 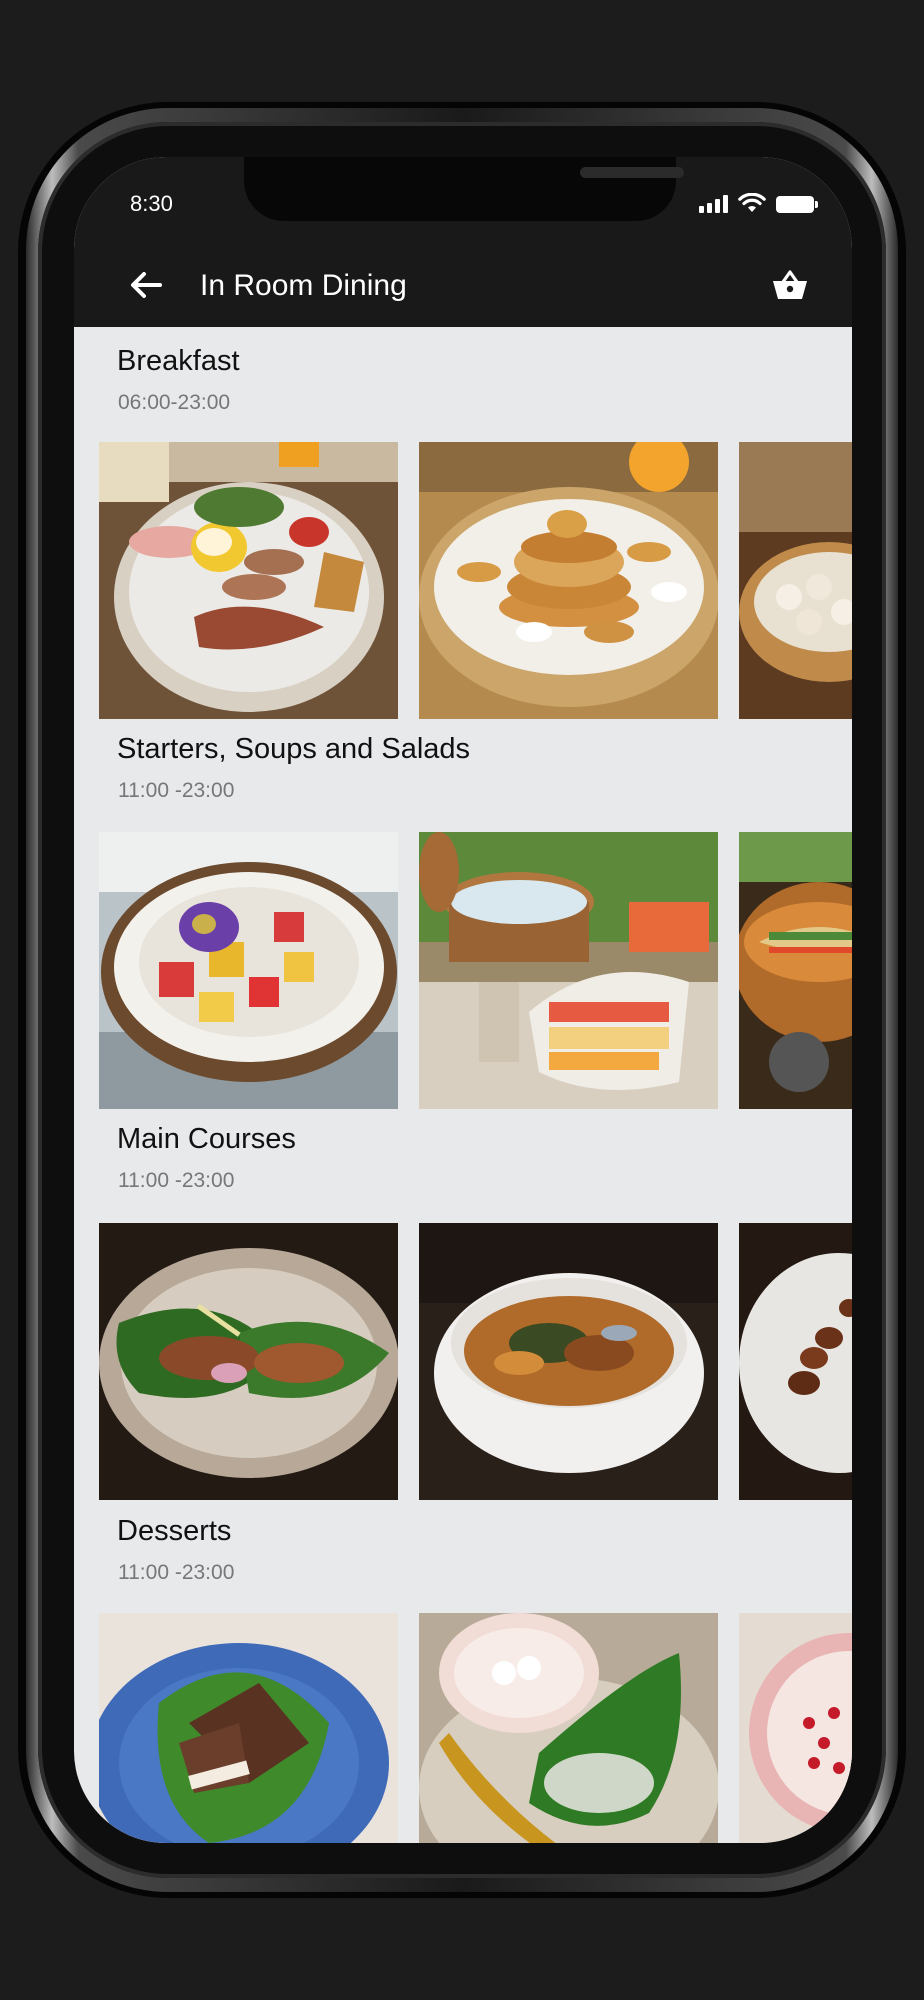 What do you see at coordinates (797, 204) in the screenshot?
I see `battery-icon` at bounding box center [797, 204].